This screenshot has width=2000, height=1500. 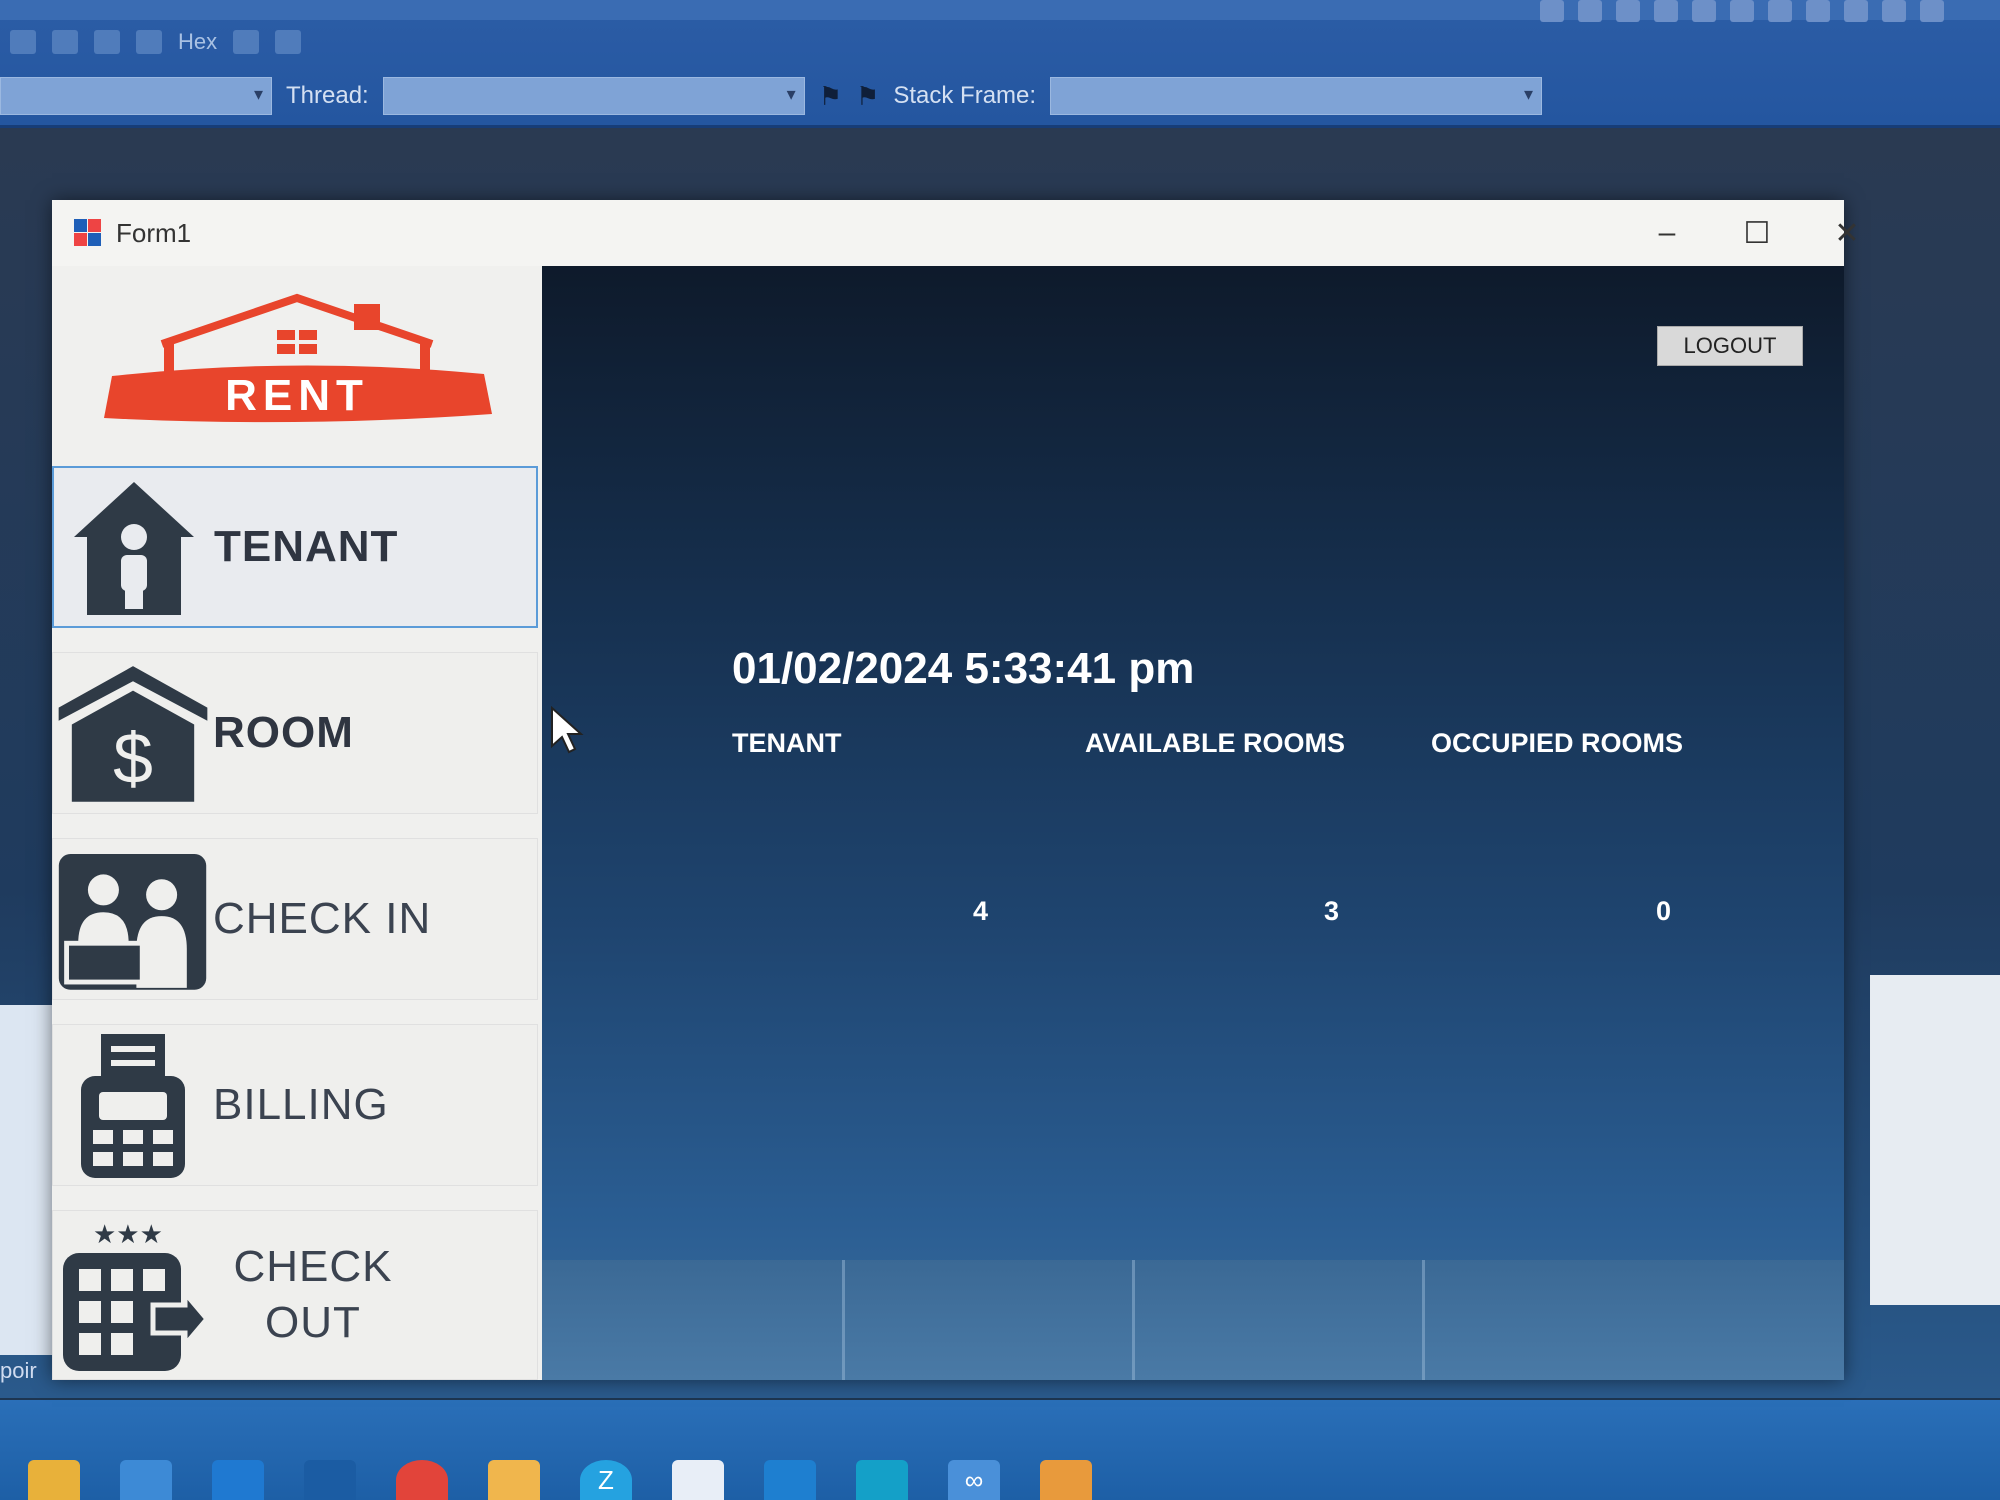 What do you see at coordinates (974, 1480) in the screenshot?
I see `infinity-icon: ∞` at bounding box center [974, 1480].